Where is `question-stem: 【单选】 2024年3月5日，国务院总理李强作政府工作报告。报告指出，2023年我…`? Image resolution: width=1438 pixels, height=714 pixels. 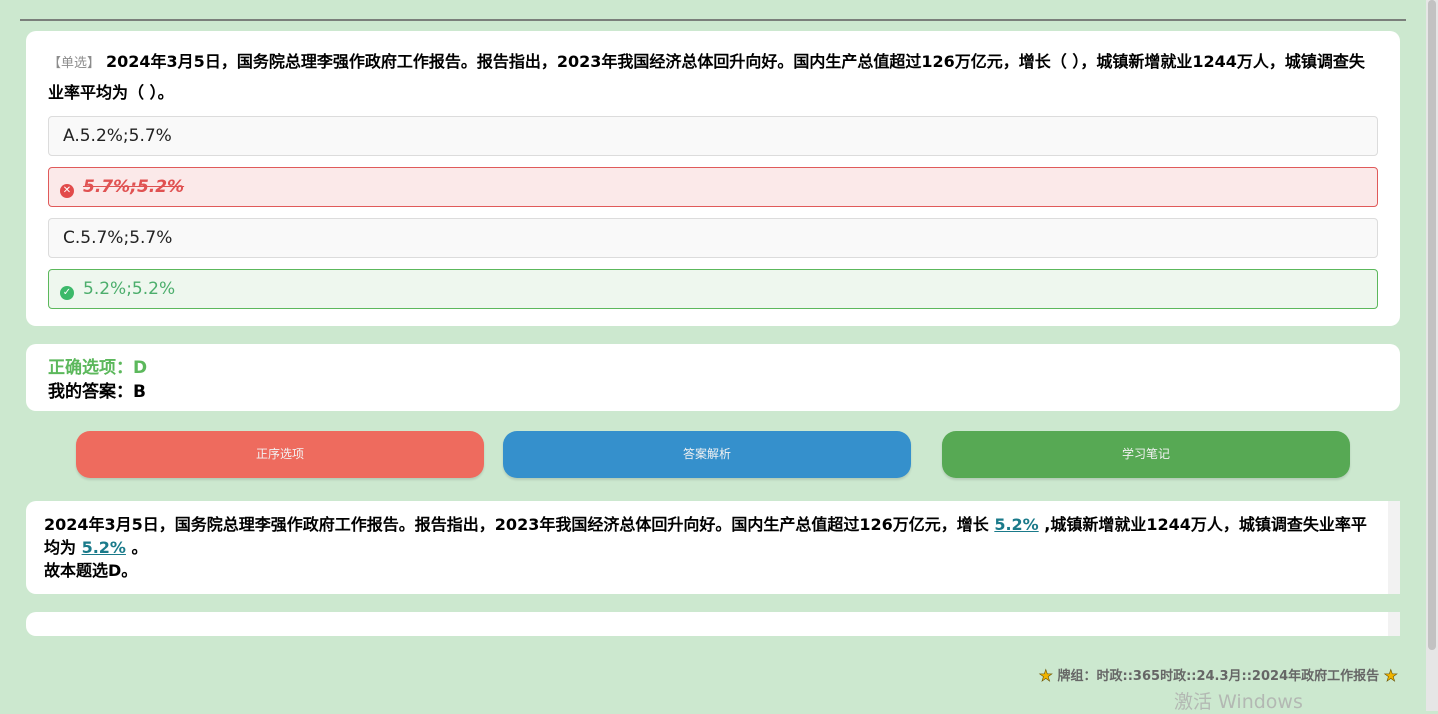
question-stem: 【单选】 2024年3月5日，国务院总理李强作政府工作报告。报告指出，2023年我… is located at coordinates (713, 77).